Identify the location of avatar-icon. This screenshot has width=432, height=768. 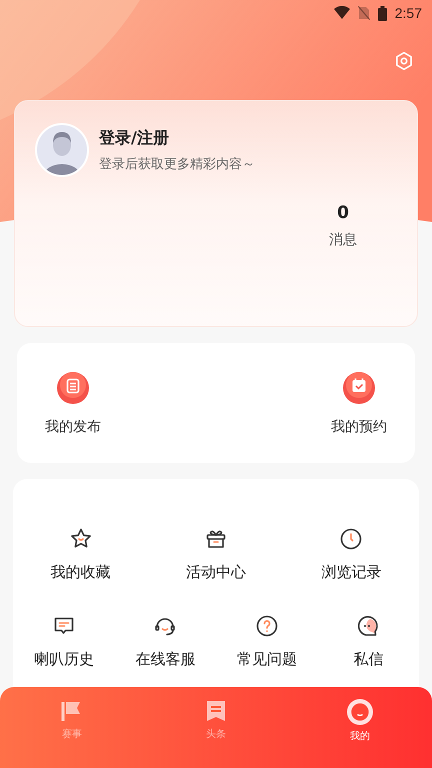
(62, 150).